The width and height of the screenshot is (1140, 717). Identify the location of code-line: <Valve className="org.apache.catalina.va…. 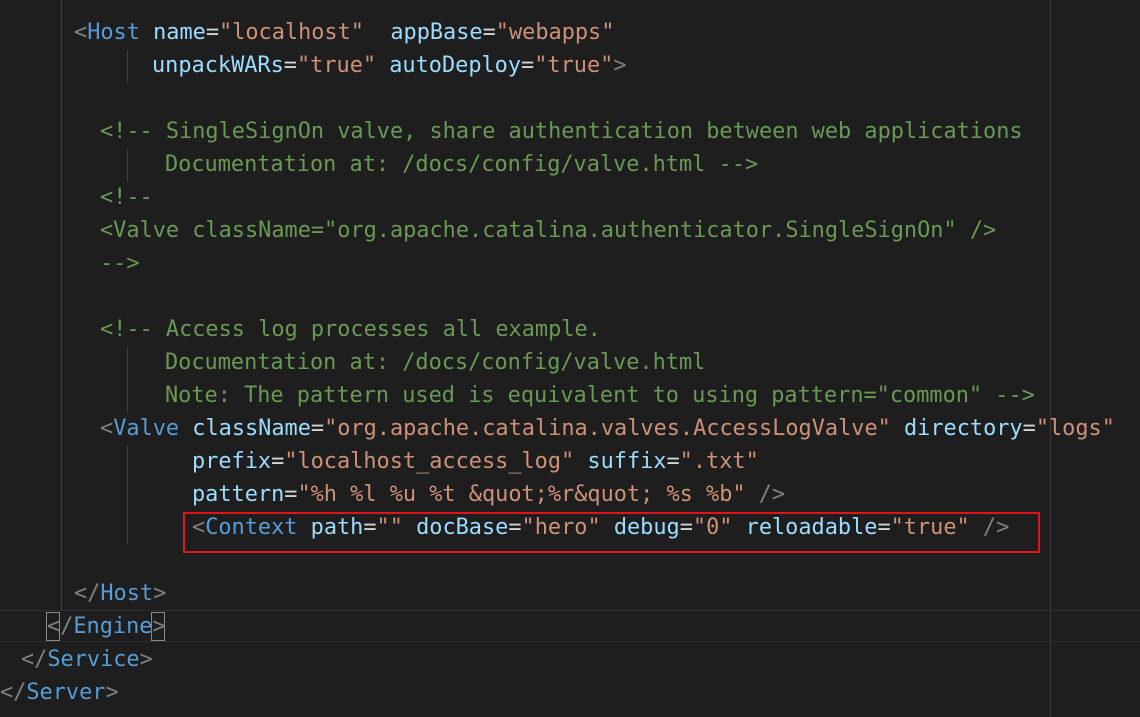
(607, 428).